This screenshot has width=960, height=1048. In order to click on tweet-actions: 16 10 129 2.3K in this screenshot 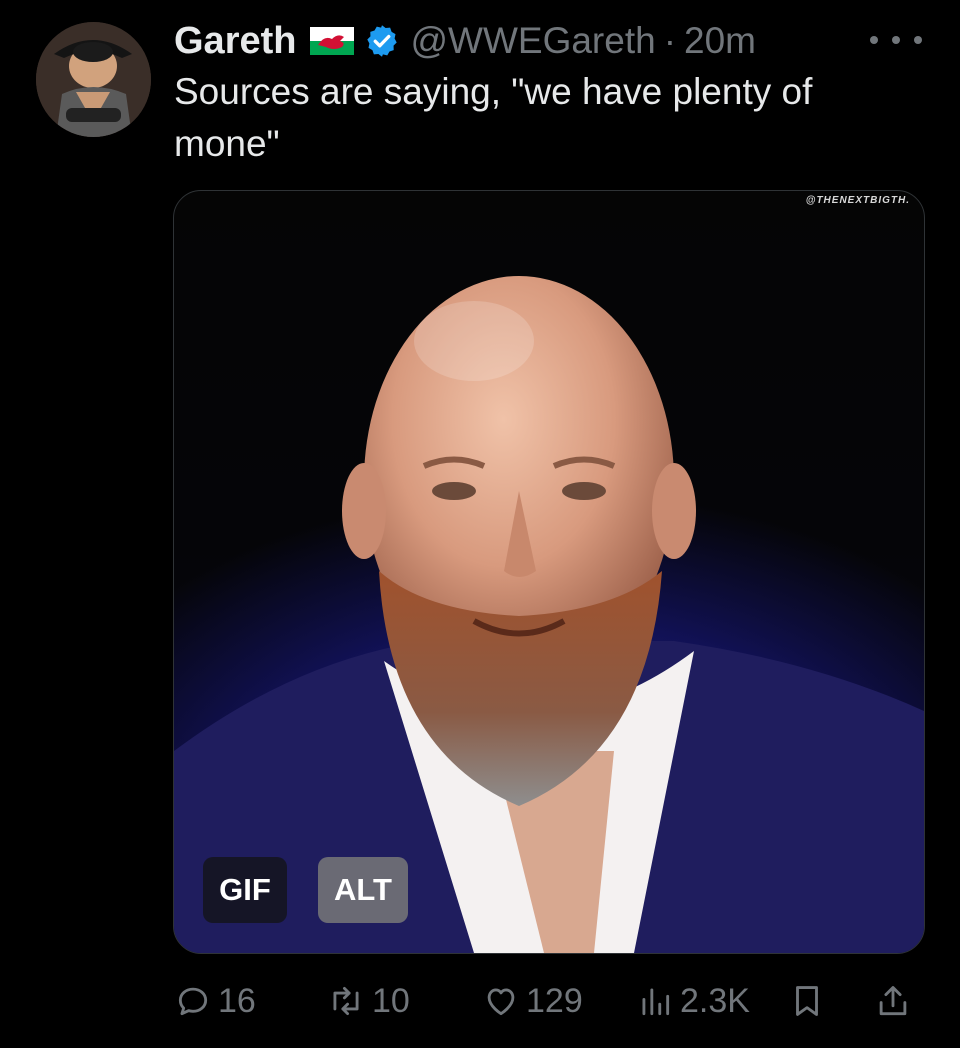, I will do `click(549, 1001)`.